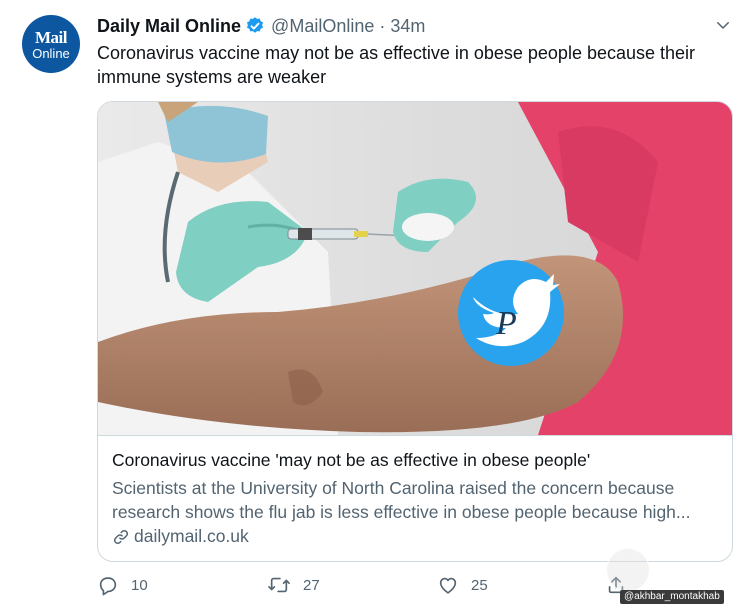  Describe the element at coordinates (672, 597) in the screenshot. I see `watermark-tag: @akhbar_montakhab` at that location.